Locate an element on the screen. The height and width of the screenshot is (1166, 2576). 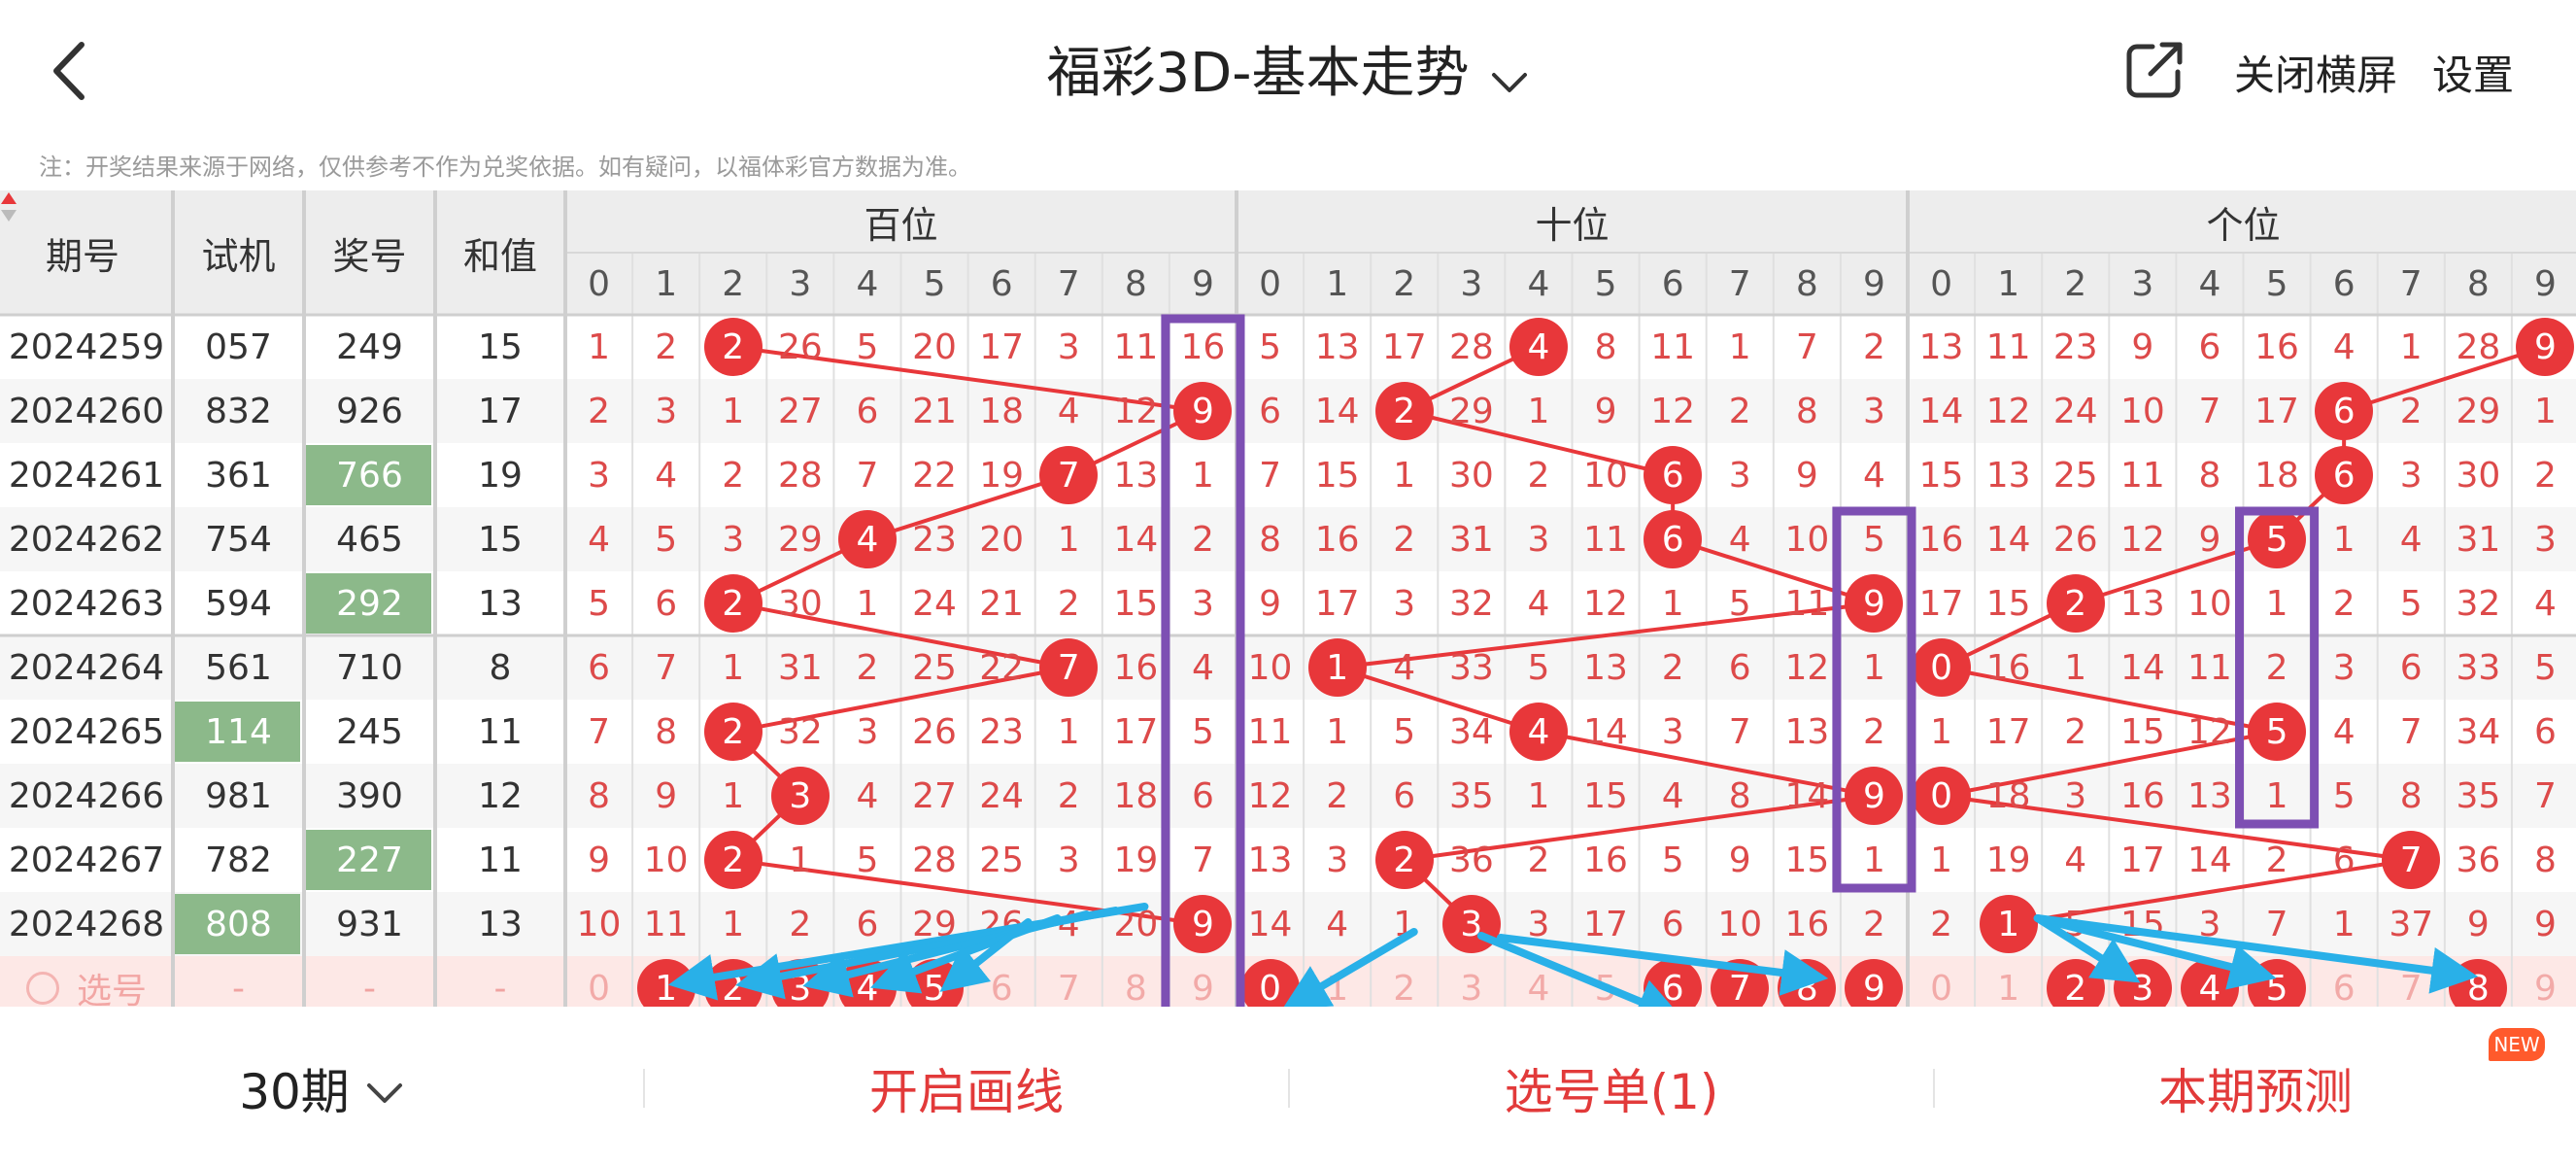
missing-count: 31 is located at coordinates (800, 667).